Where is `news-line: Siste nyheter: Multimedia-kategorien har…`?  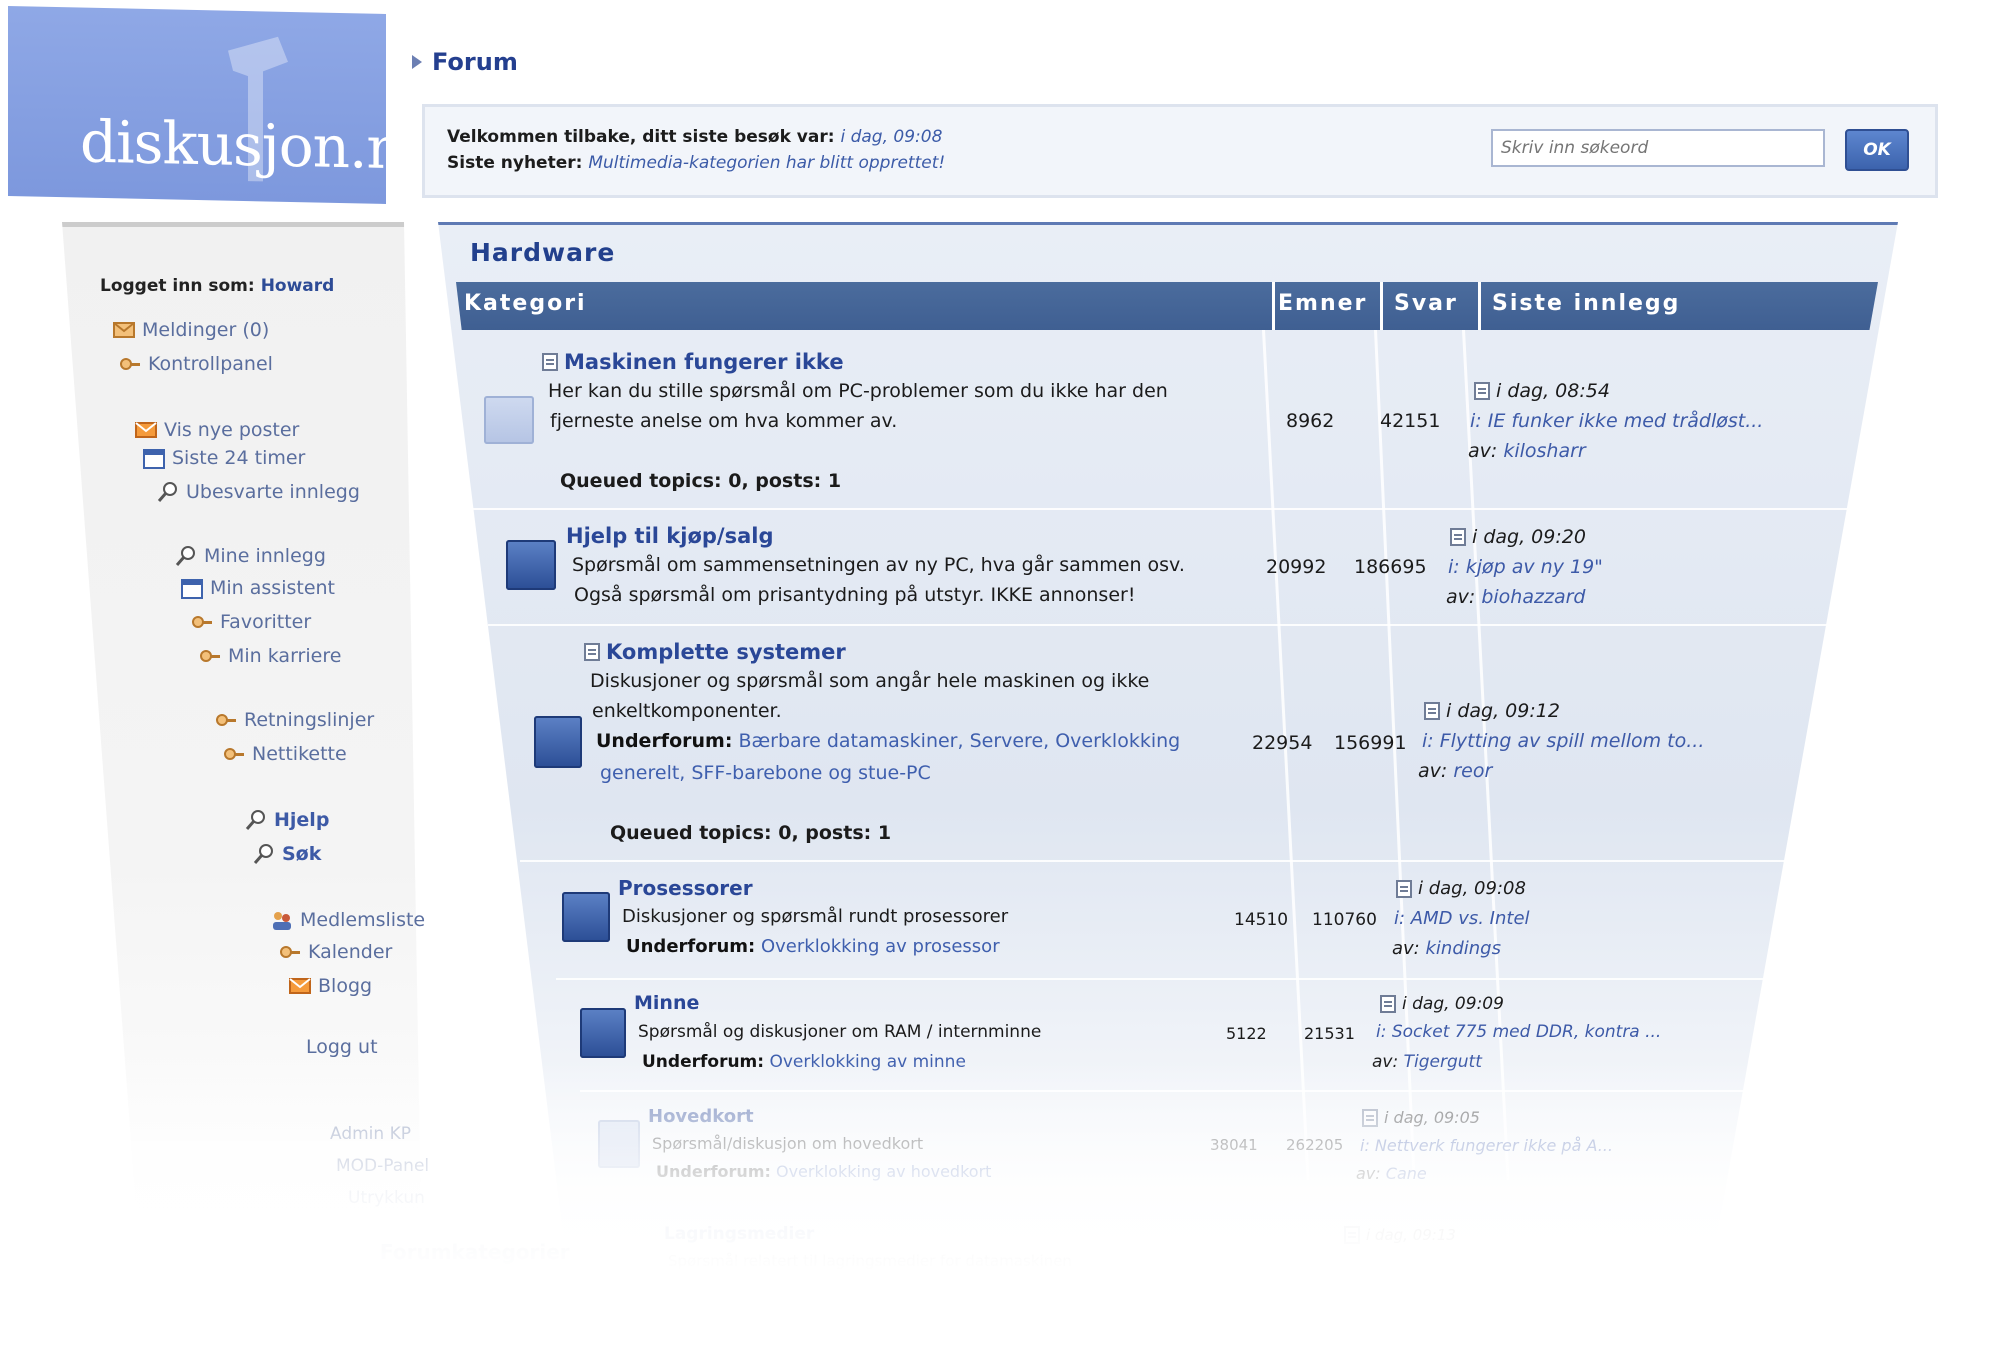
news-line: Siste nyheter: Multimedia-kategorien har… is located at coordinates (696, 163).